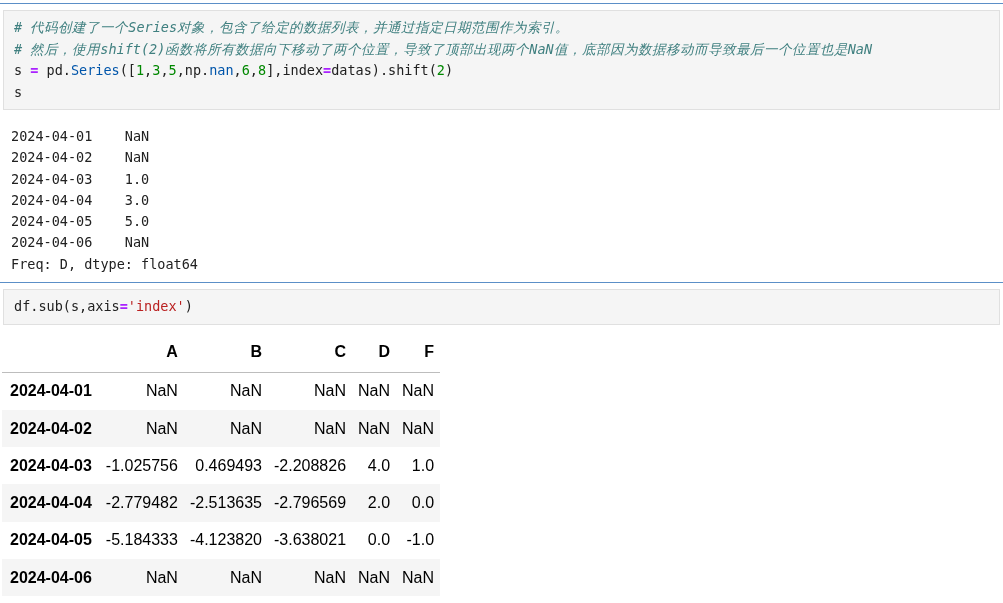  Describe the element at coordinates (374, 503) in the screenshot. I see `table-cell: 2.0` at that location.